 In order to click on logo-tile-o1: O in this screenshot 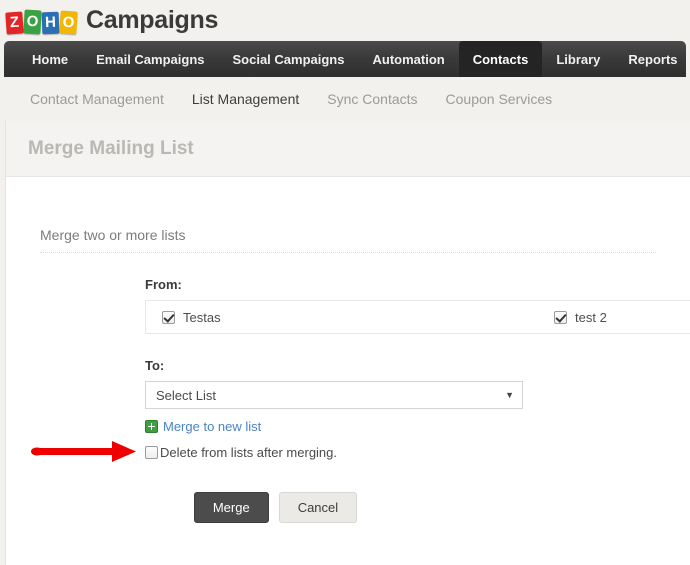, I will do `click(32, 21)`.